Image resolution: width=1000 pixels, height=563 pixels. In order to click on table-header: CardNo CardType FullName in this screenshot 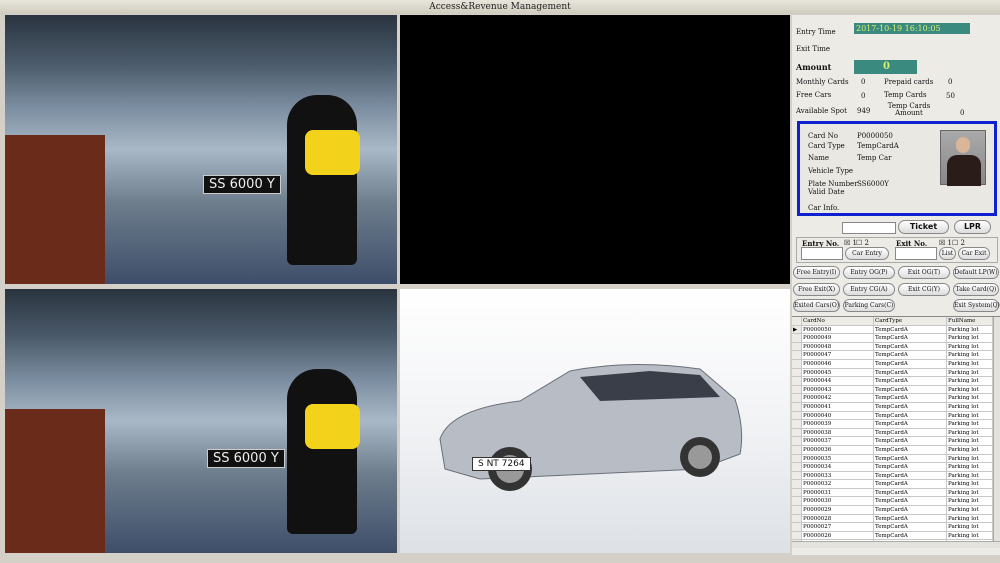, I will do `click(896, 321)`.